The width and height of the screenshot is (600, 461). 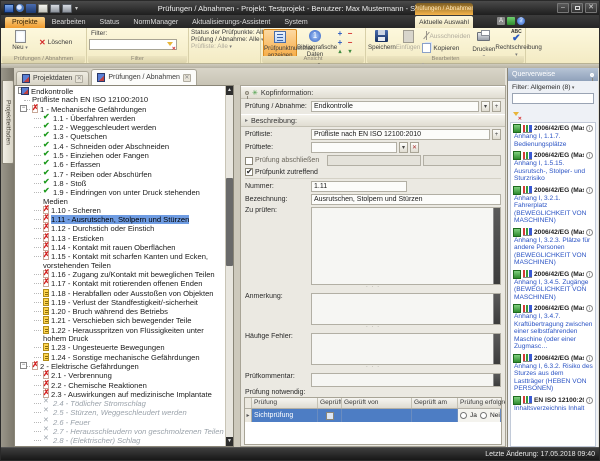 What do you see at coordinates (295, 22) in the screenshot?
I see `ribbon-tab: System` at bounding box center [295, 22].